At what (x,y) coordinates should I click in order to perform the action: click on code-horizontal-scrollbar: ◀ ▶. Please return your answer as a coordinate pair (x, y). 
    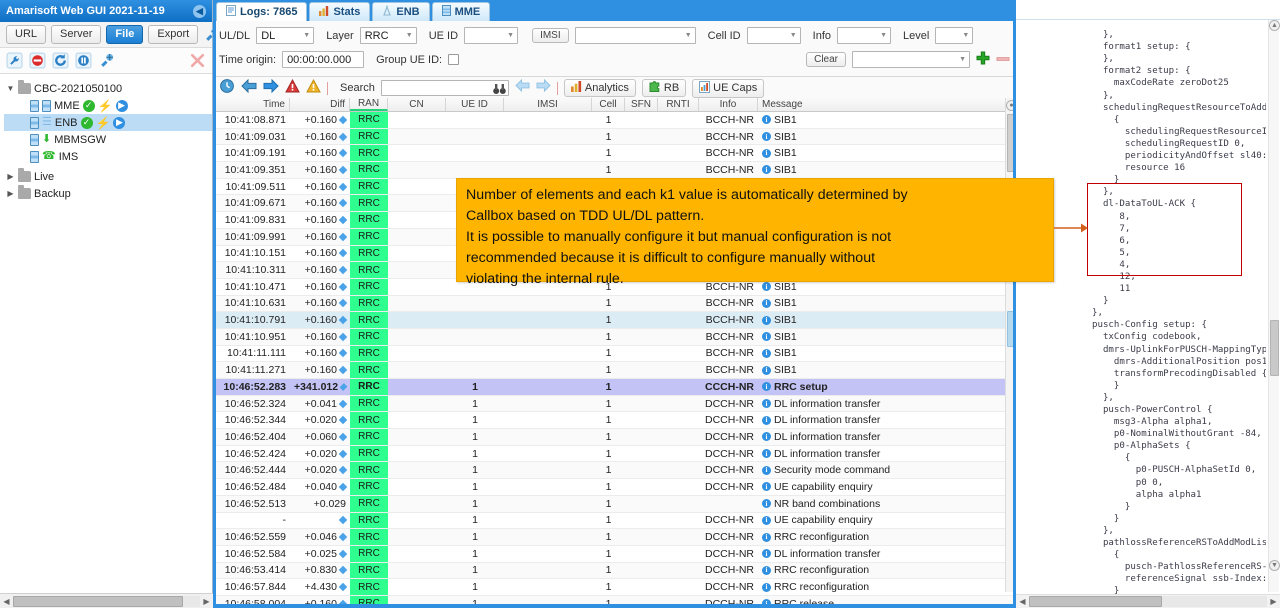
    Looking at the image, I should click on (1148, 601).